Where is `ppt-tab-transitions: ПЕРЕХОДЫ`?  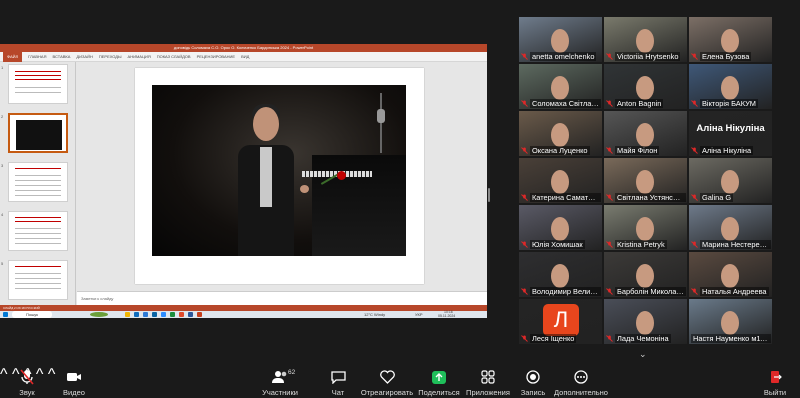 ppt-tab-transitions: ПЕРЕХОДЫ is located at coordinates (110, 56).